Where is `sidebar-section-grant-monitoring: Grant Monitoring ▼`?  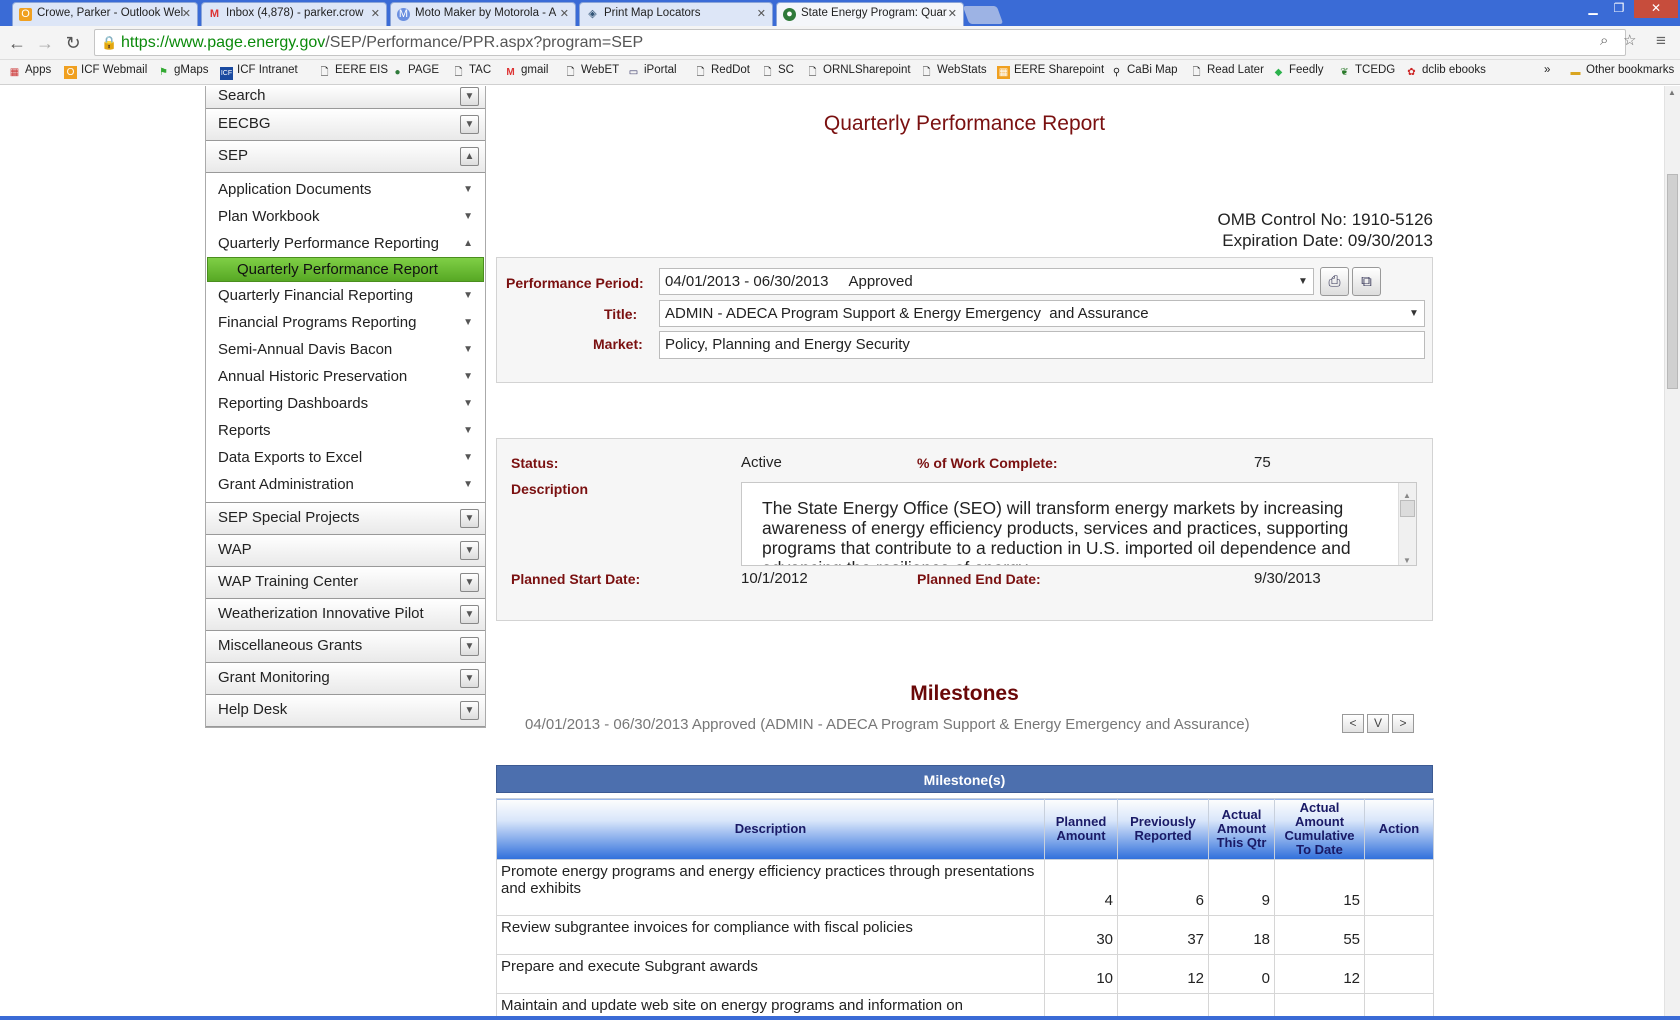
sidebar-section-grant-monitoring: Grant Monitoring ▼ is located at coordinates (345, 679).